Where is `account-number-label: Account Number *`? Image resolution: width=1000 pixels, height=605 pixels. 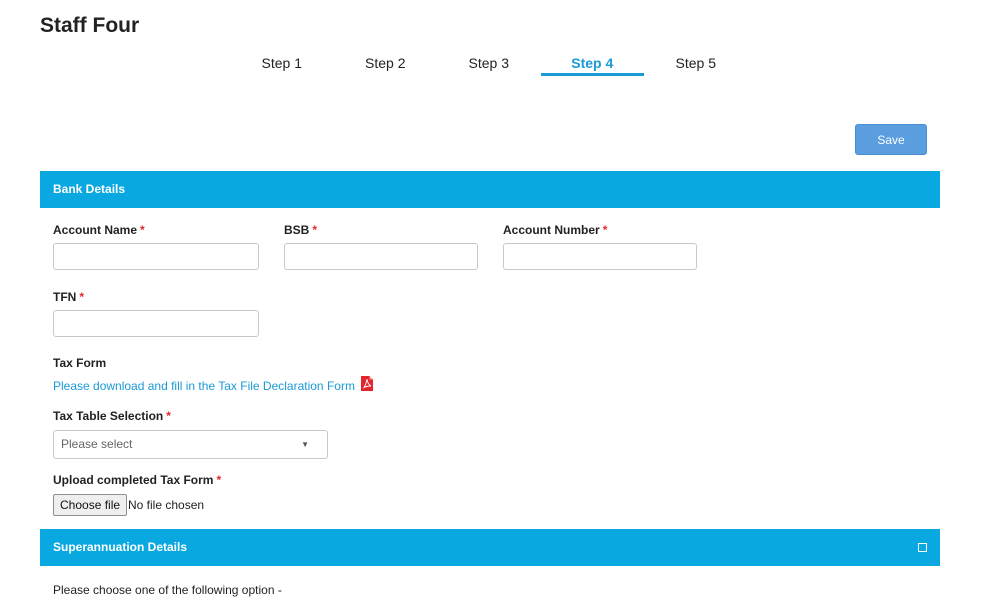
account-number-label: Account Number * is located at coordinates (555, 230).